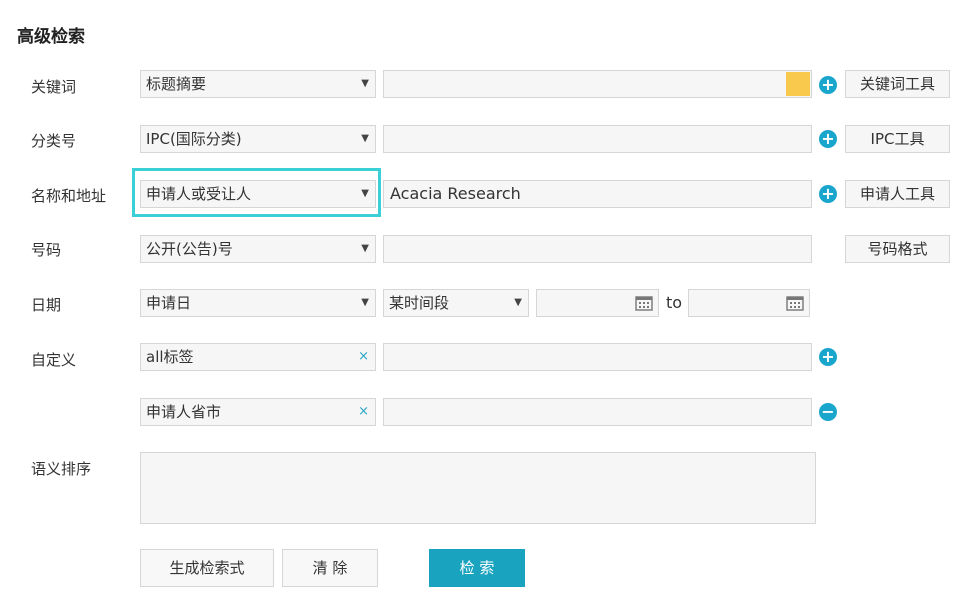 This screenshot has width=971, height=615. Describe the element at coordinates (828, 412) in the screenshot. I see `remove-custom-icon: −` at that location.